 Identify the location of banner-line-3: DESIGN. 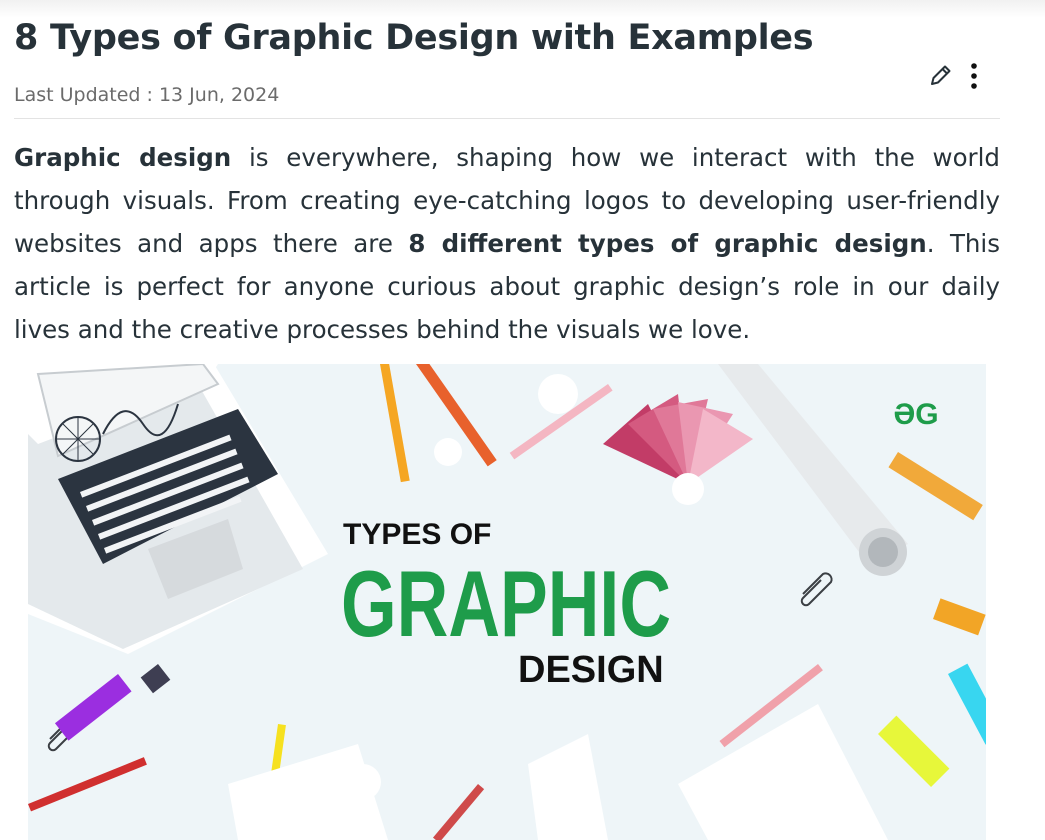
(591, 670).